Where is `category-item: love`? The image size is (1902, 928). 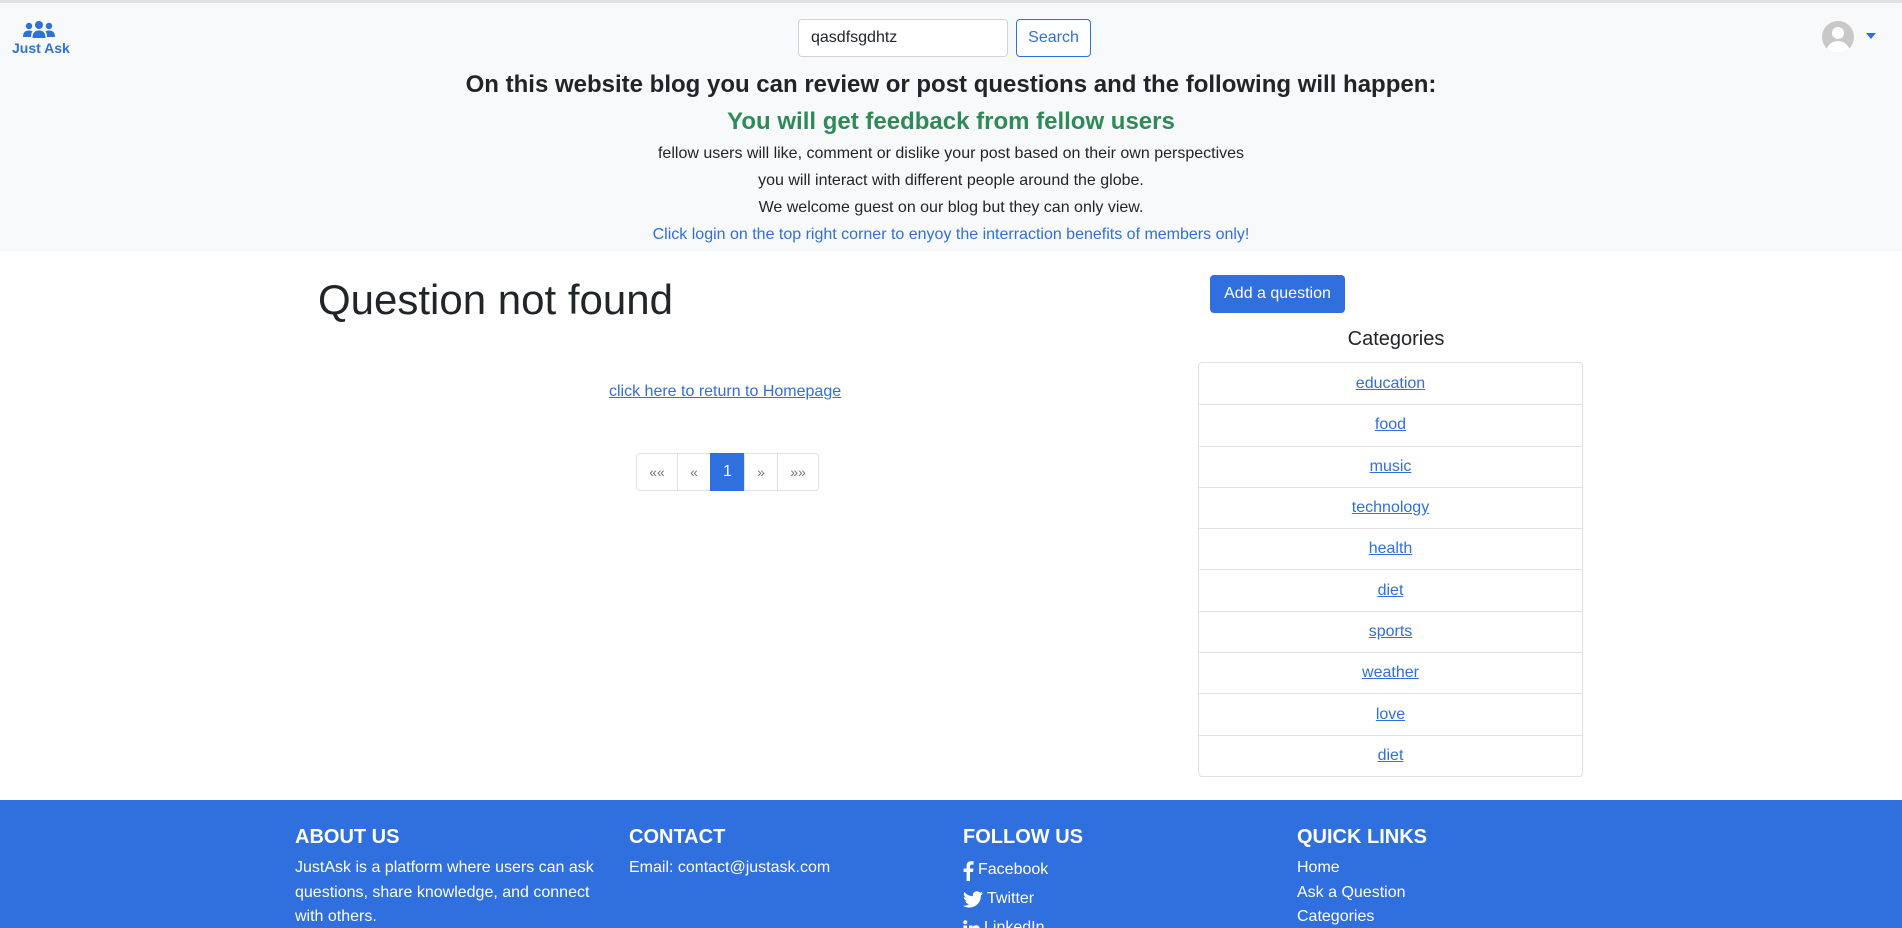 category-item: love is located at coordinates (1390, 713).